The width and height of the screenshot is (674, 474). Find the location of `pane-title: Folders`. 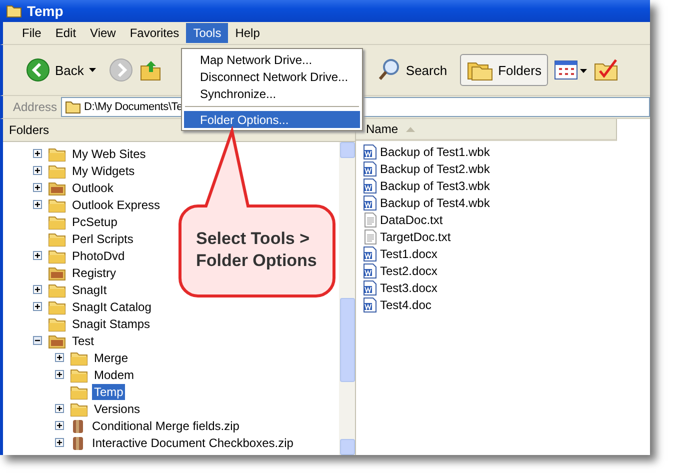

pane-title: Folders is located at coordinates (29, 130).